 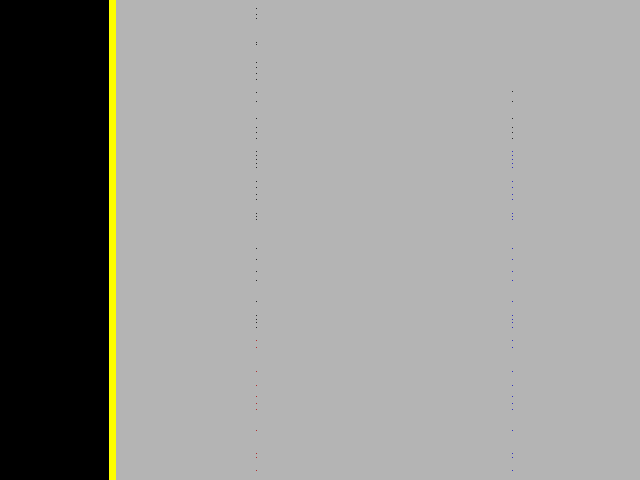 What do you see at coordinates (256, 240) in the screenshot?
I see `dot-column-left` at bounding box center [256, 240].